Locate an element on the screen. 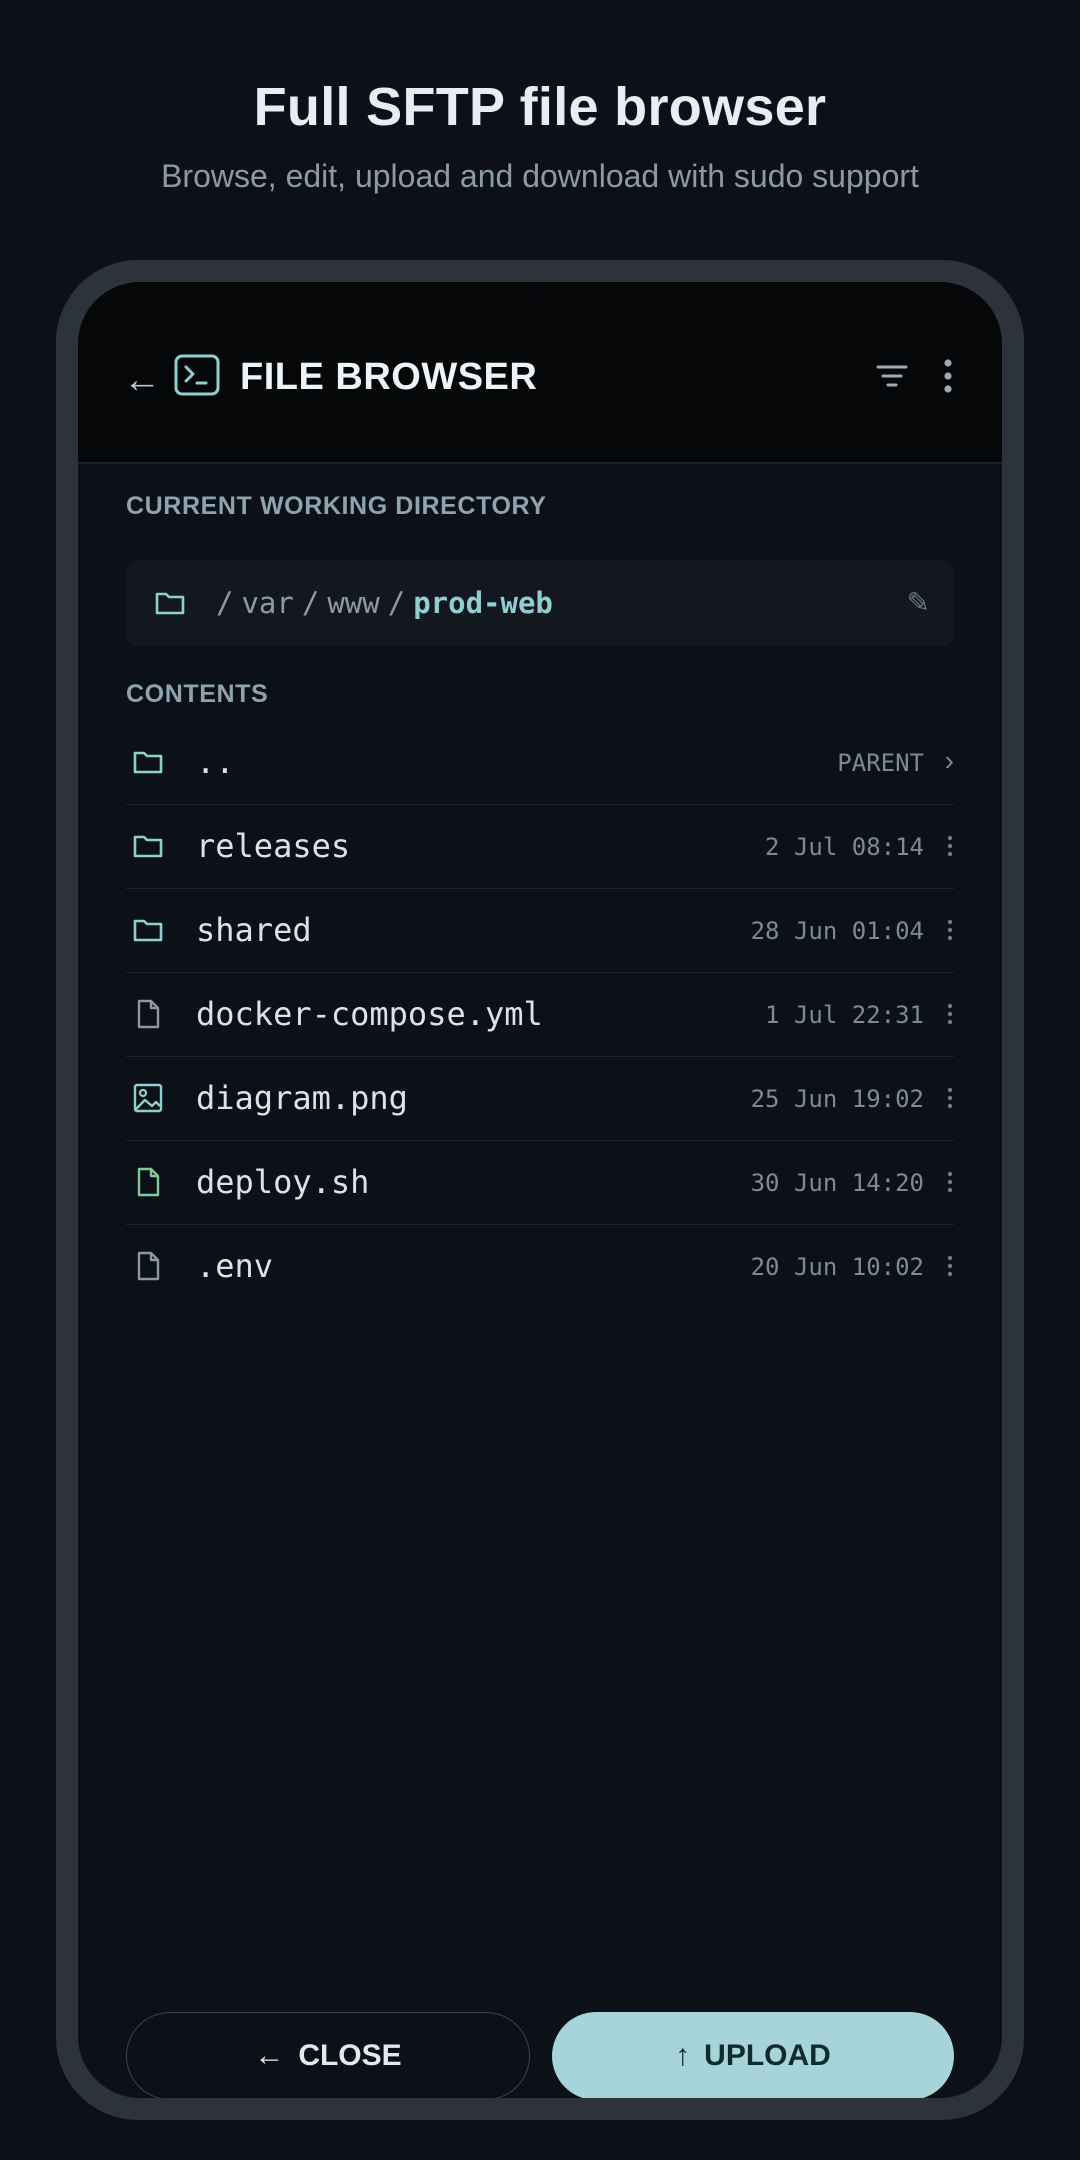 The width and height of the screenshot is (1080, 2160). file-name: .. is located at coordinates (215, 762).